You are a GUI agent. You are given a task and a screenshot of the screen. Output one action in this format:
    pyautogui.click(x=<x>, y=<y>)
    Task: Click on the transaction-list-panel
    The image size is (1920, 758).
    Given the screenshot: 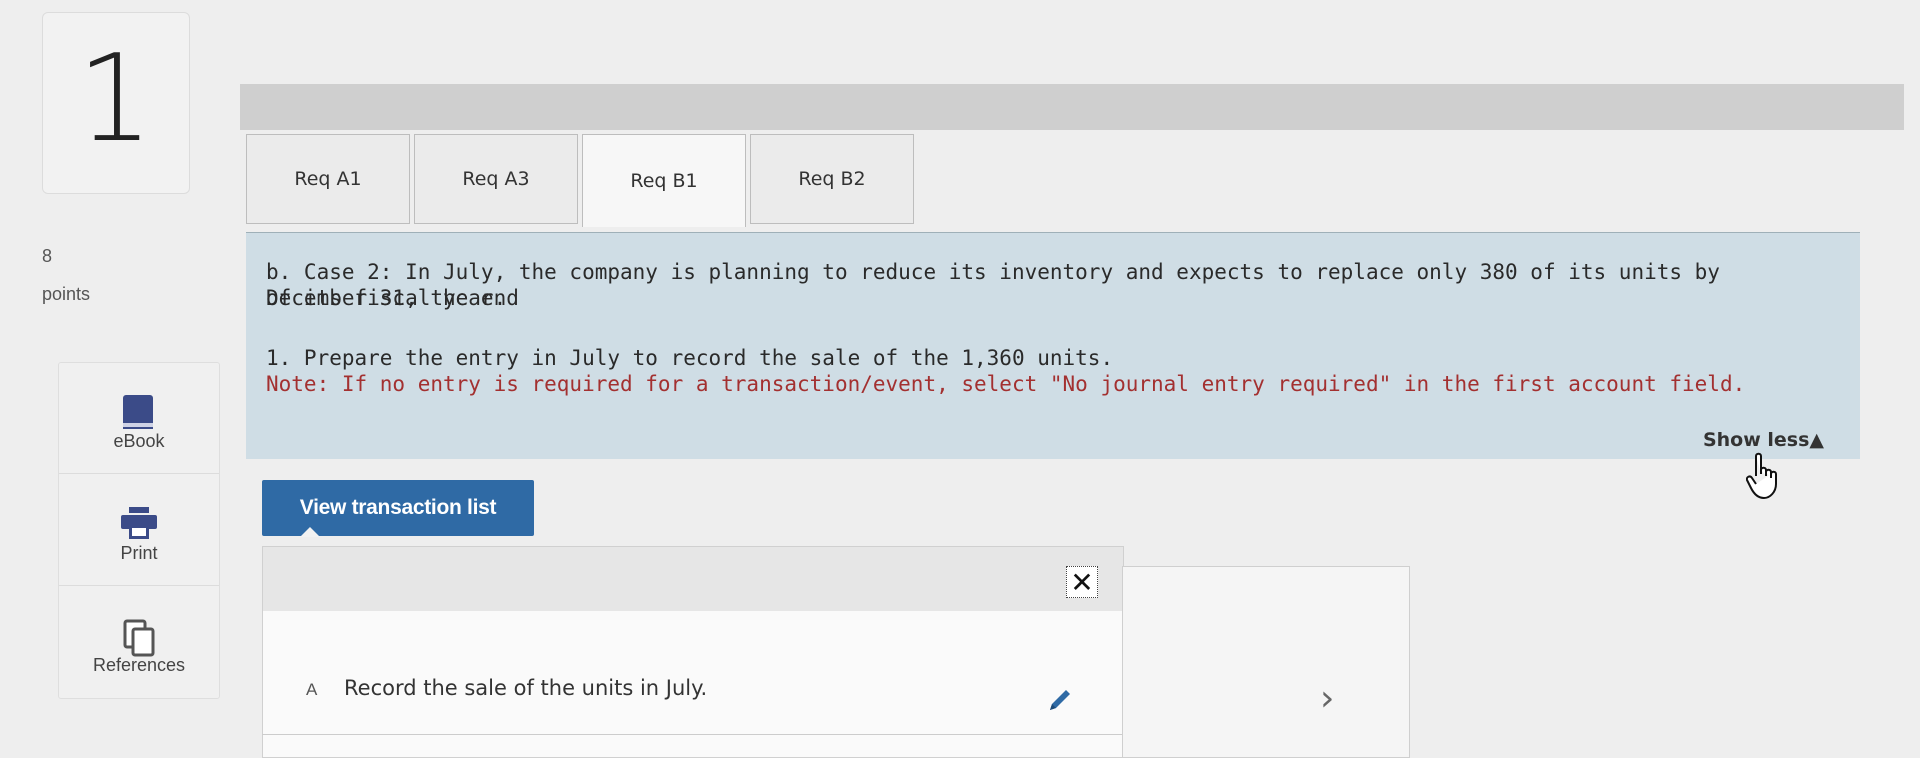 What is the action you would take?
    pyautogui.click(x=693, y=652)
    